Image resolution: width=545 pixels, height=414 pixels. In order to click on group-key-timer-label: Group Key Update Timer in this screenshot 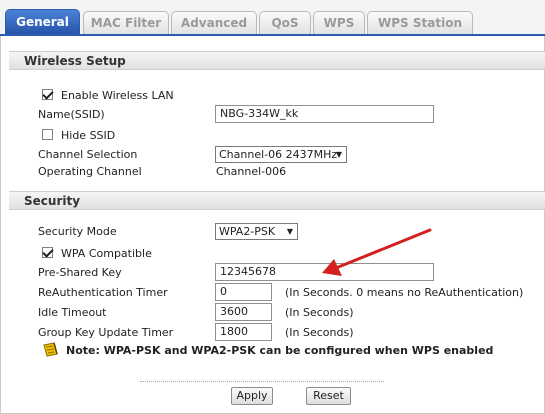, I will do `click(106, 332)`.